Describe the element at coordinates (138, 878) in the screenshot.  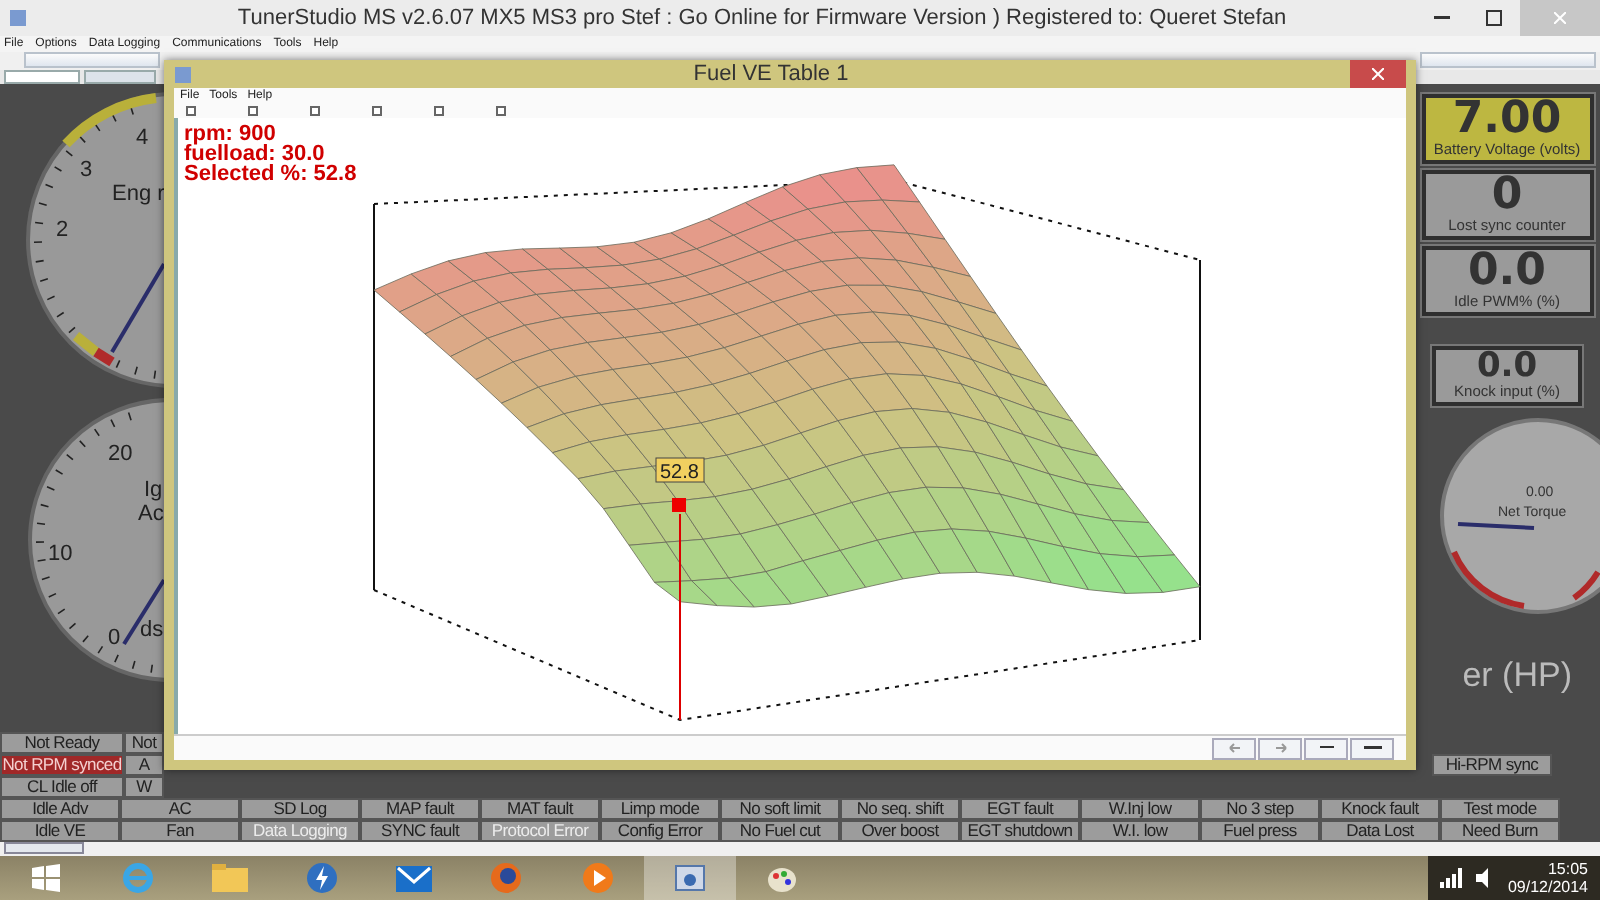
I see `browser-e-icon` at that location.